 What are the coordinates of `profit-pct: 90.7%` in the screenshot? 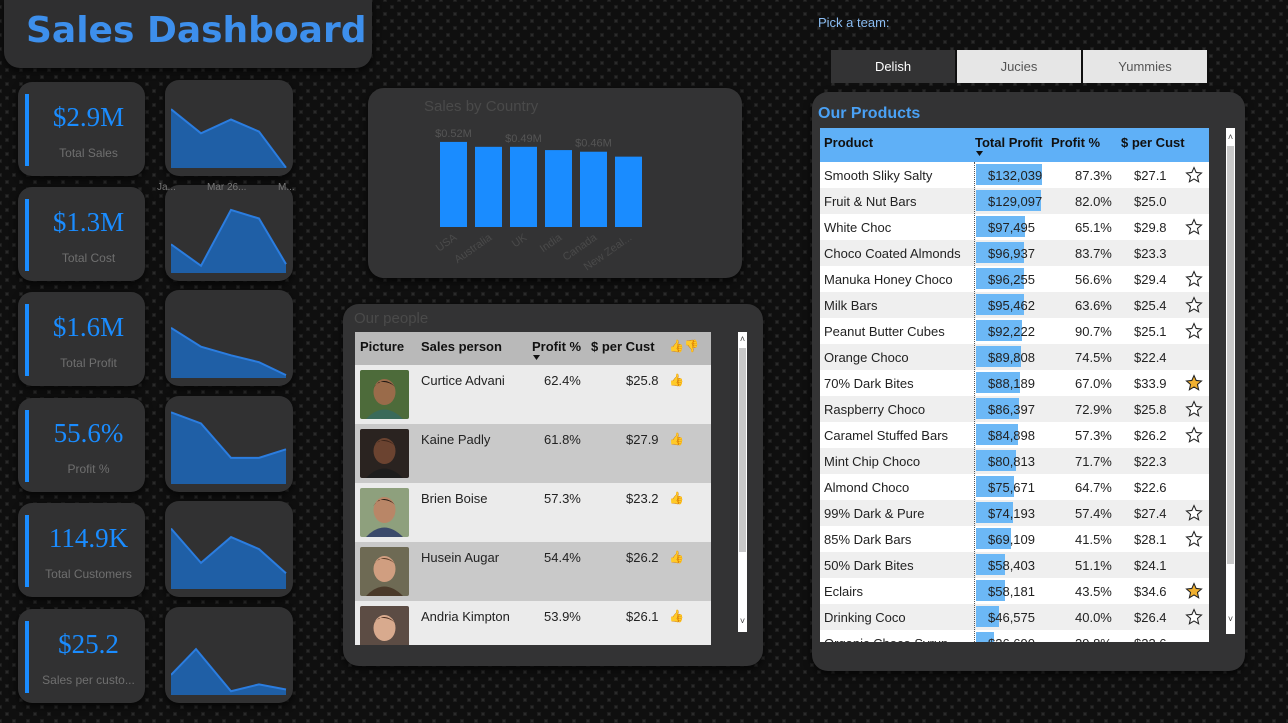 It's located at (1093, 331).